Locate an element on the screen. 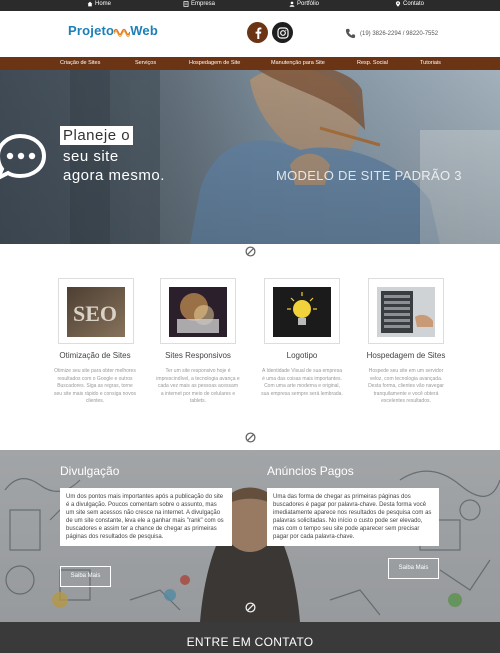 The height and width of the screenshot is (653, 500). service-title-logo: Logotipo is located at coordinates (302, 355).